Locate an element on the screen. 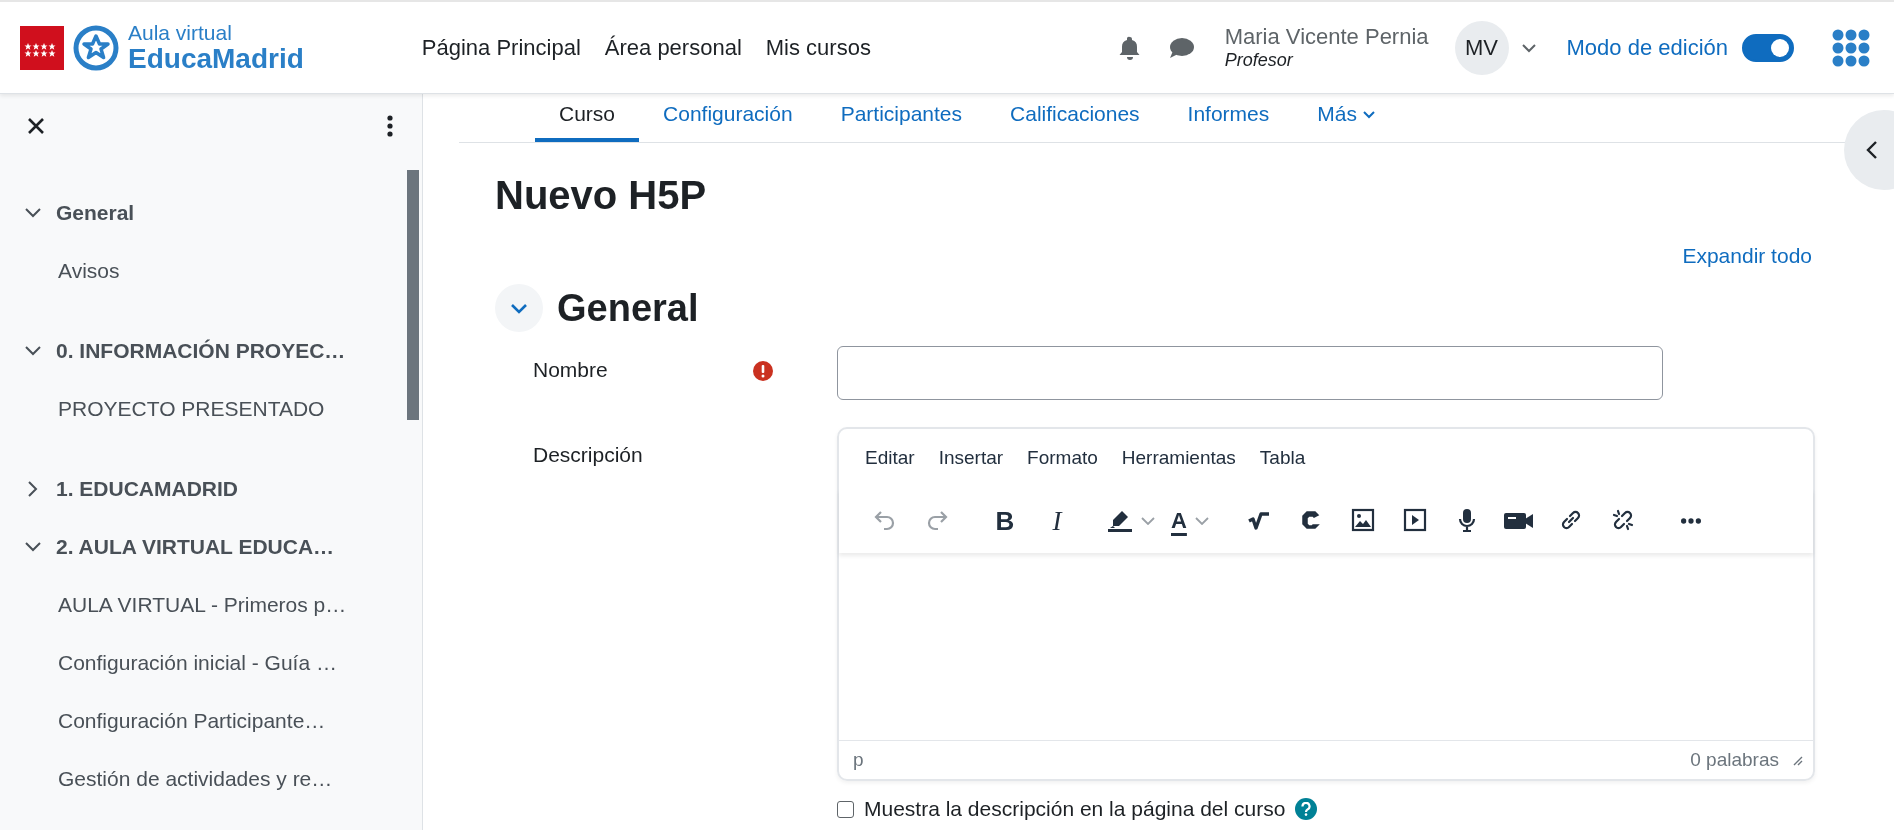 The width and height of the screenshot is (1894, 830). flag-icon is located at coordinates (42, 47).